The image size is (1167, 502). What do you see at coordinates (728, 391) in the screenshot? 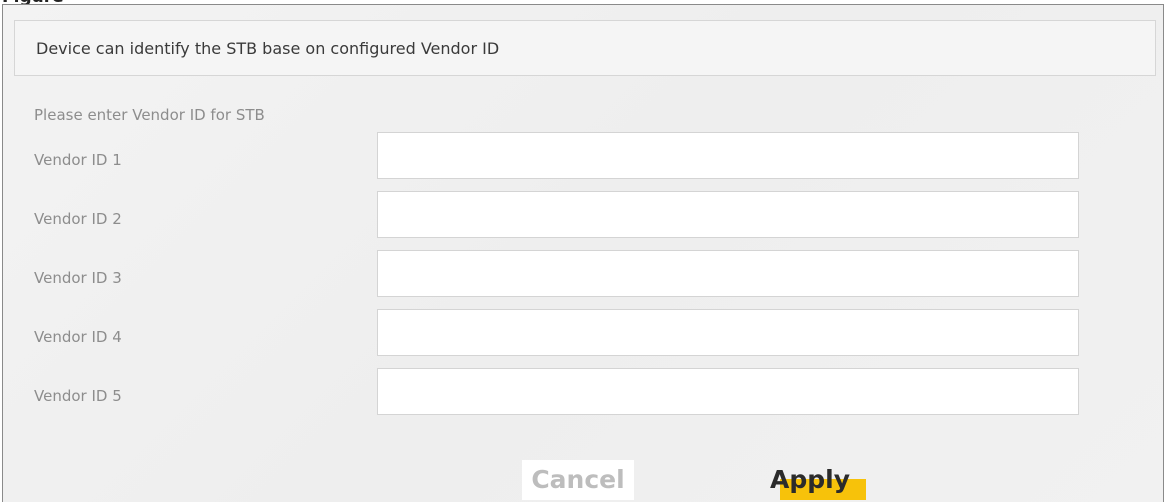
I see `vendor-id-5-field` at bounding box center [728, 391].